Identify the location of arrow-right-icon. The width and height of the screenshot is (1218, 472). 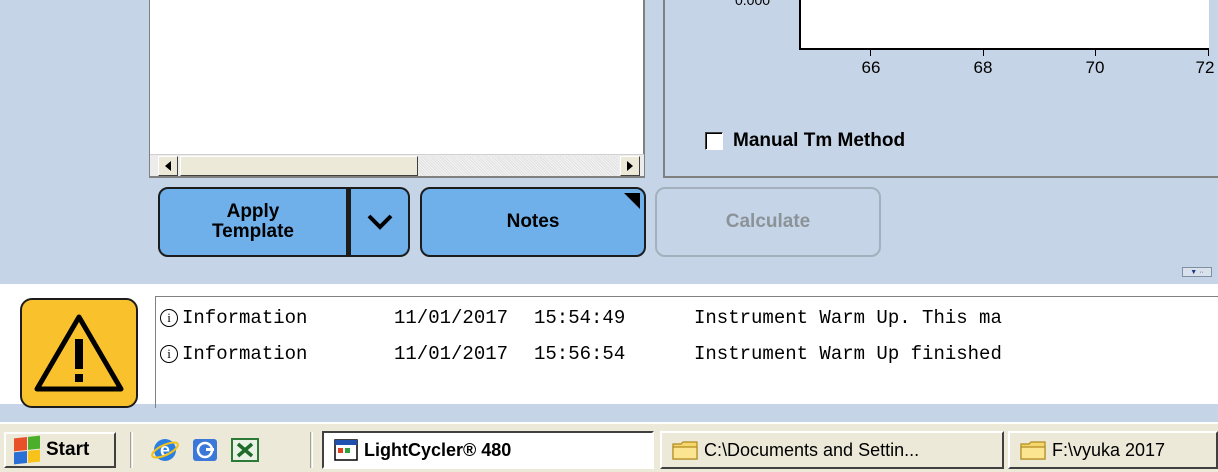
(630, 166).